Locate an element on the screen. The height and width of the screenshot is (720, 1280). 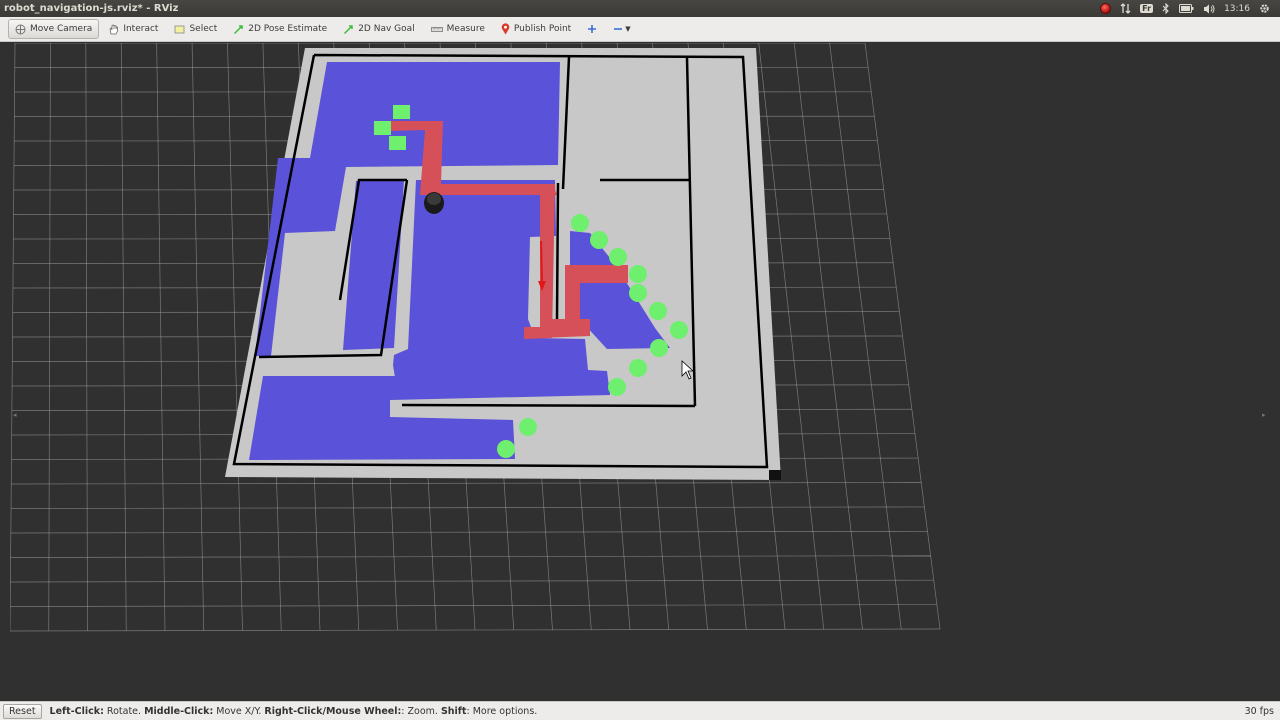
tool-label: Move Camera is located at coordinates (61, 29).